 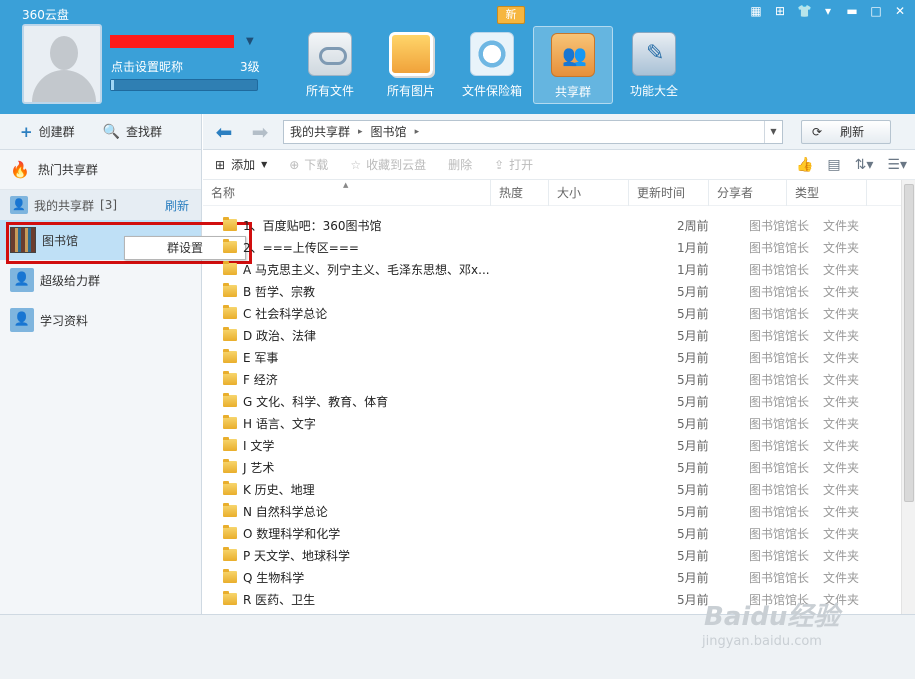 I want to click on skin-icon: ⊞, so click(x=780, y=11).